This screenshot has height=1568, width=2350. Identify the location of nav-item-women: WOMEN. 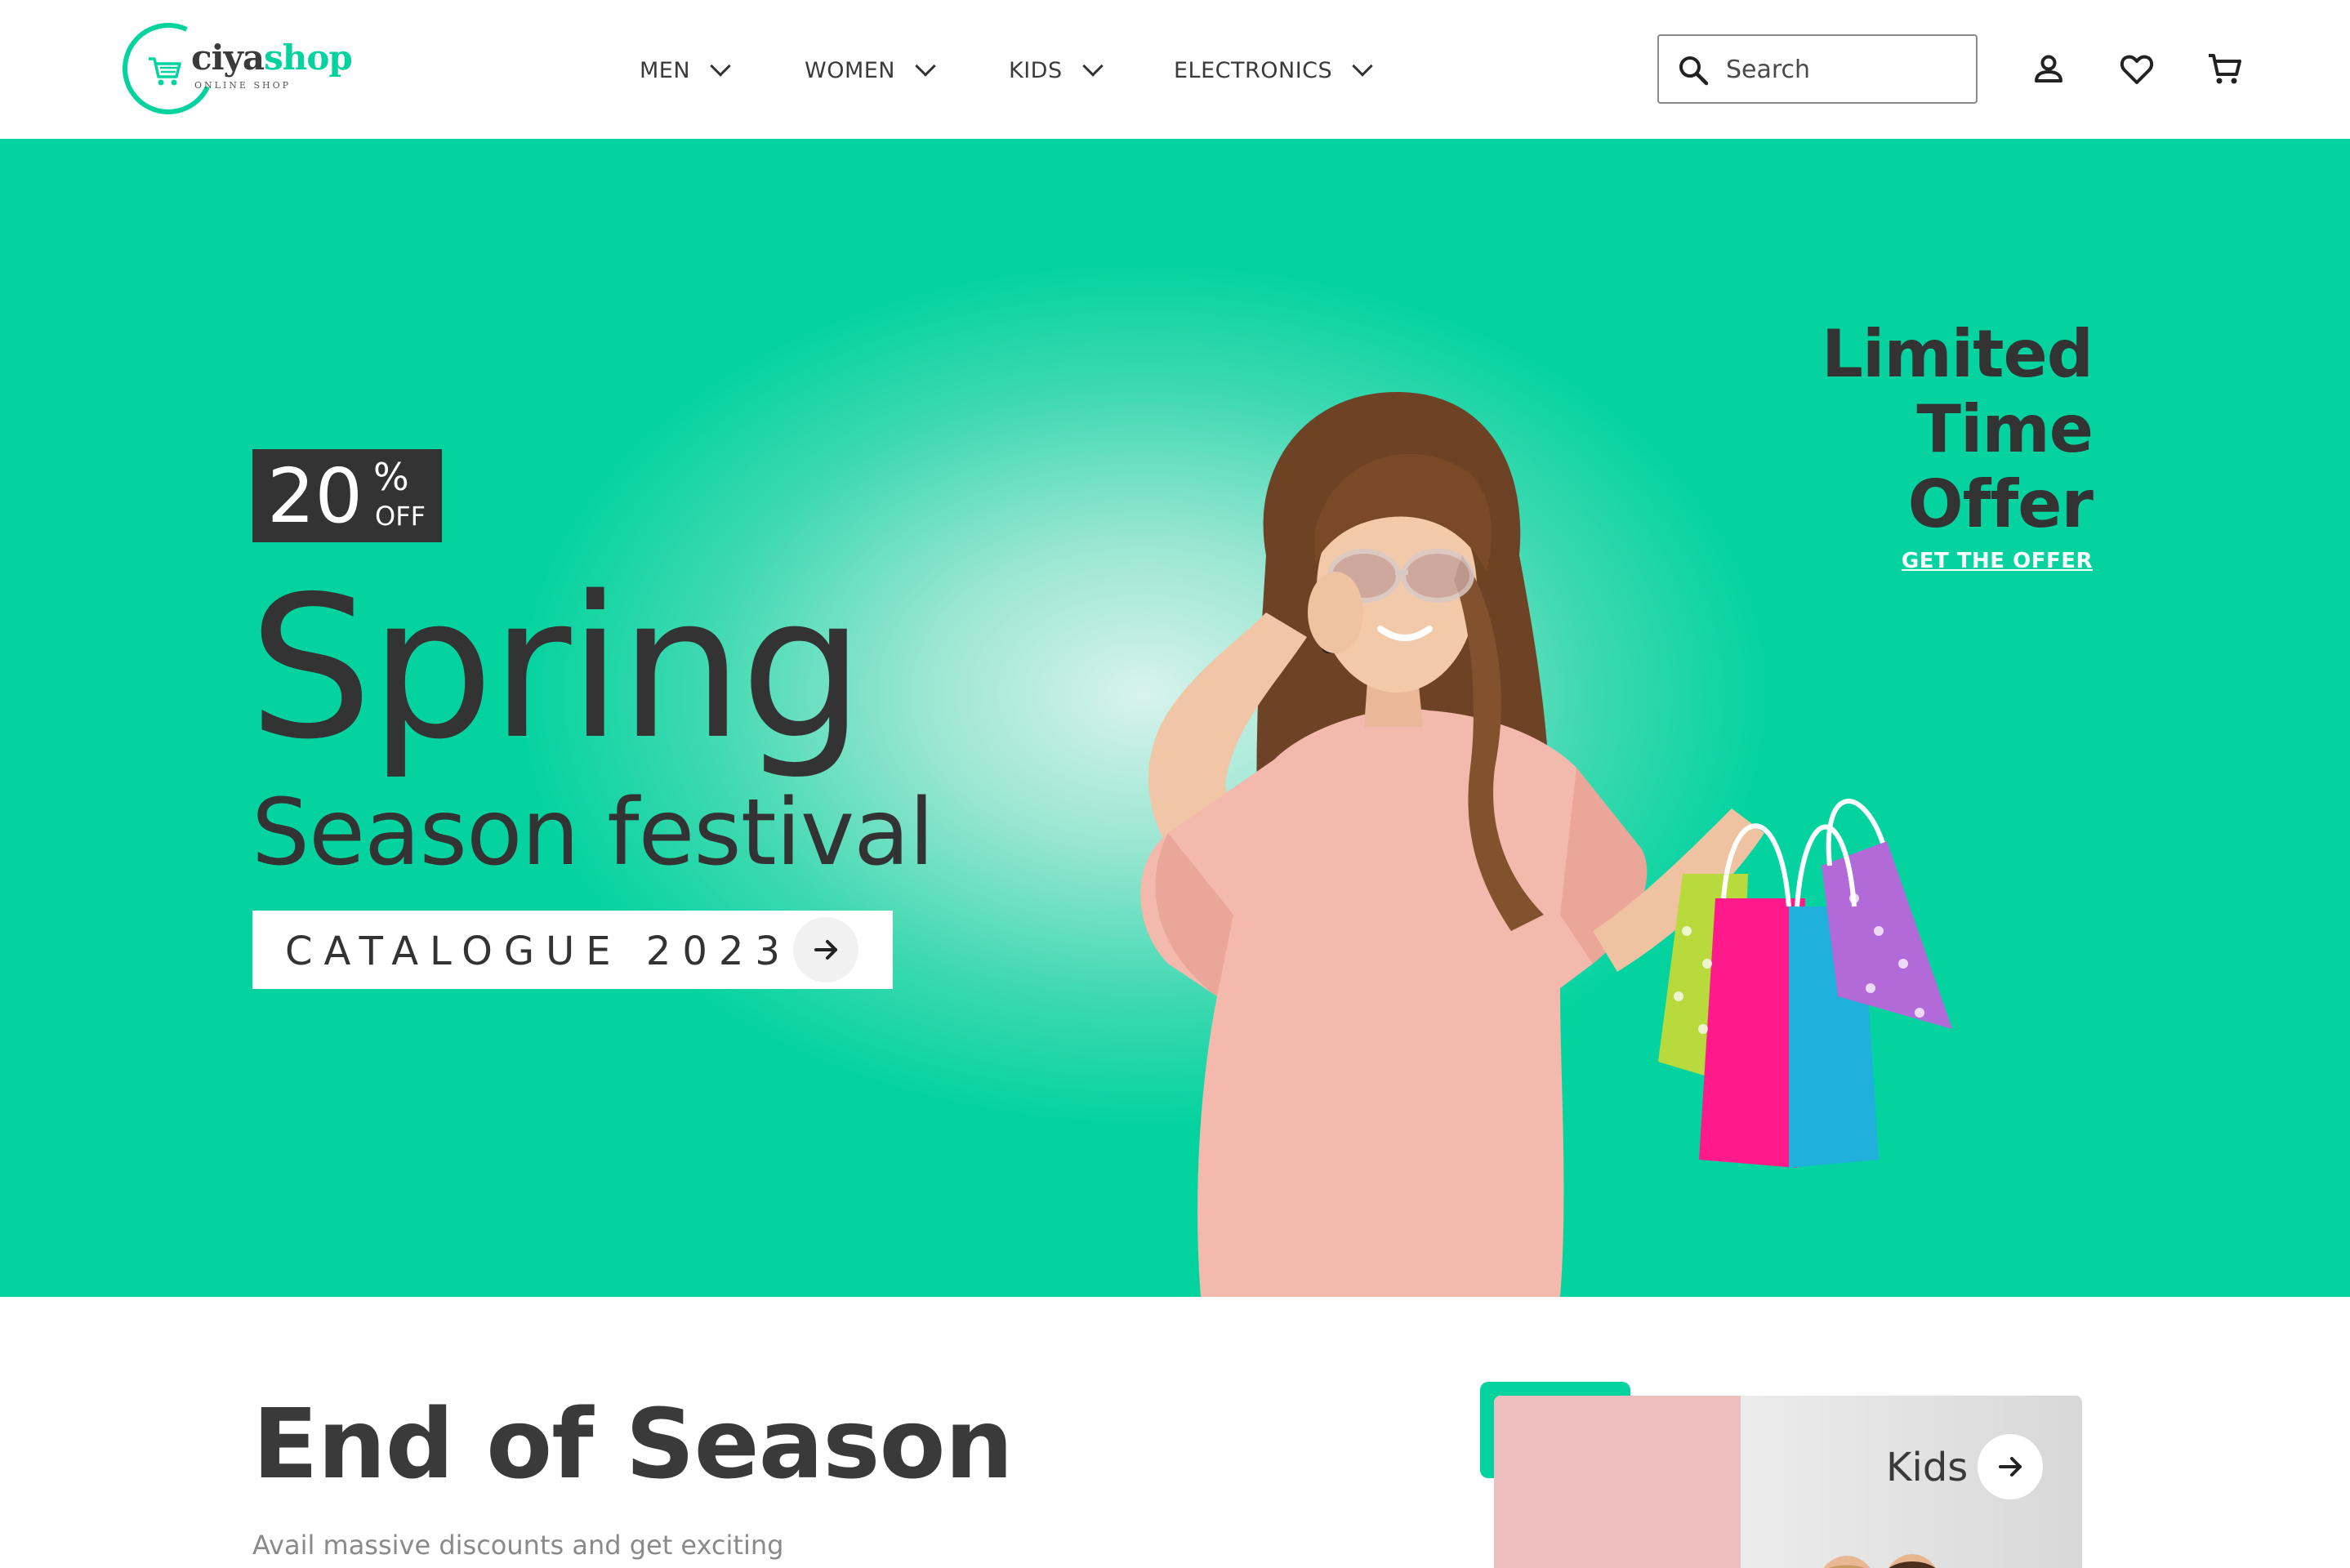
(871, 70).